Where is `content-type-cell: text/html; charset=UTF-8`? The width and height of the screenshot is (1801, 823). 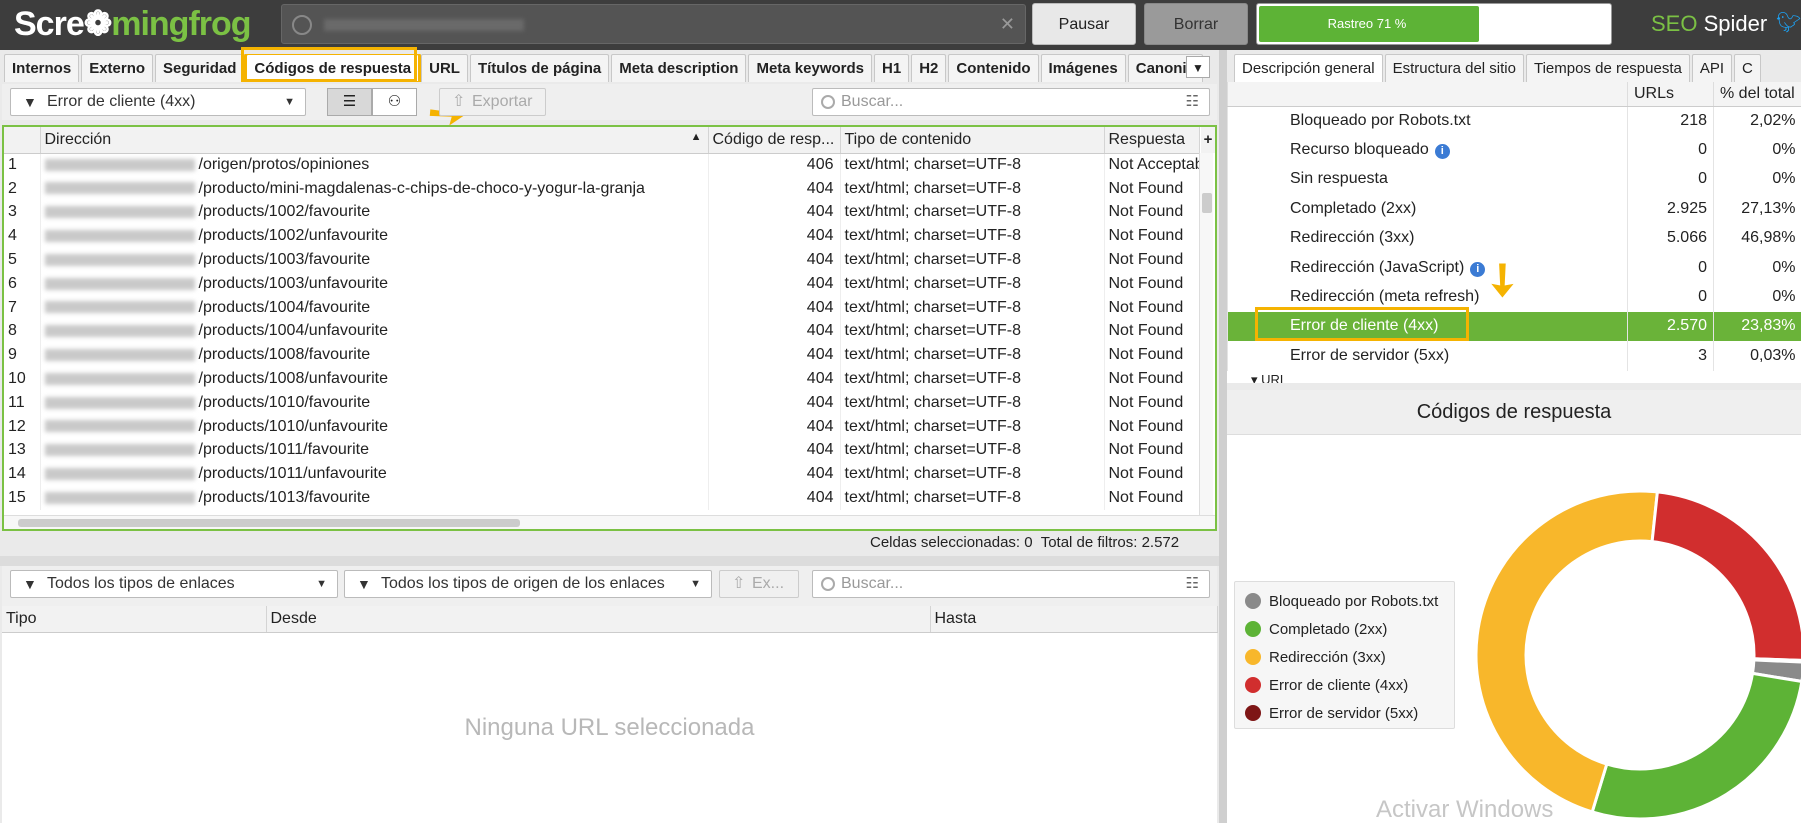
content-type-cell: text/html; charset=UTF-8 is located at coordinates (972, 307).